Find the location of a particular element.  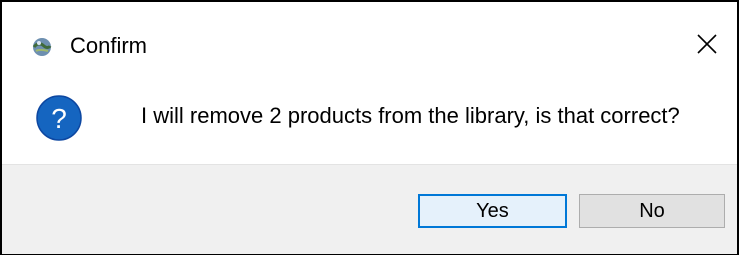

yes-button: Yes is located at coordinates (492, 211).